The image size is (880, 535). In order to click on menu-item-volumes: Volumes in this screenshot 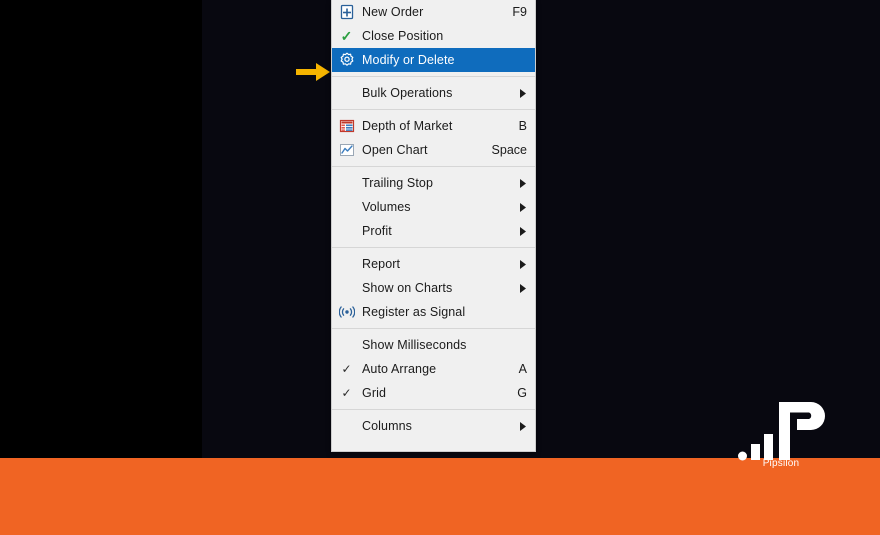, I will do `click(433, 207)`.